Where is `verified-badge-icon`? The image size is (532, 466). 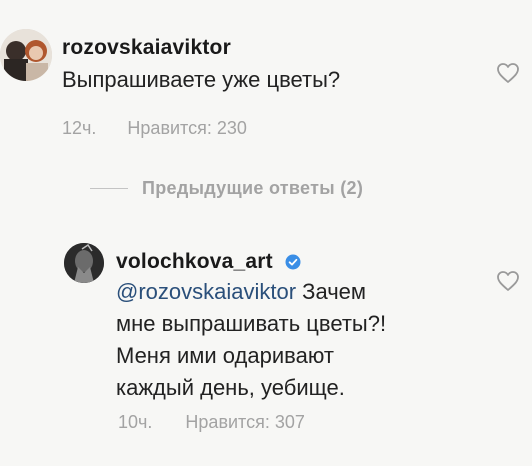 verified-badge-icon is located at coordinates (293, 262).